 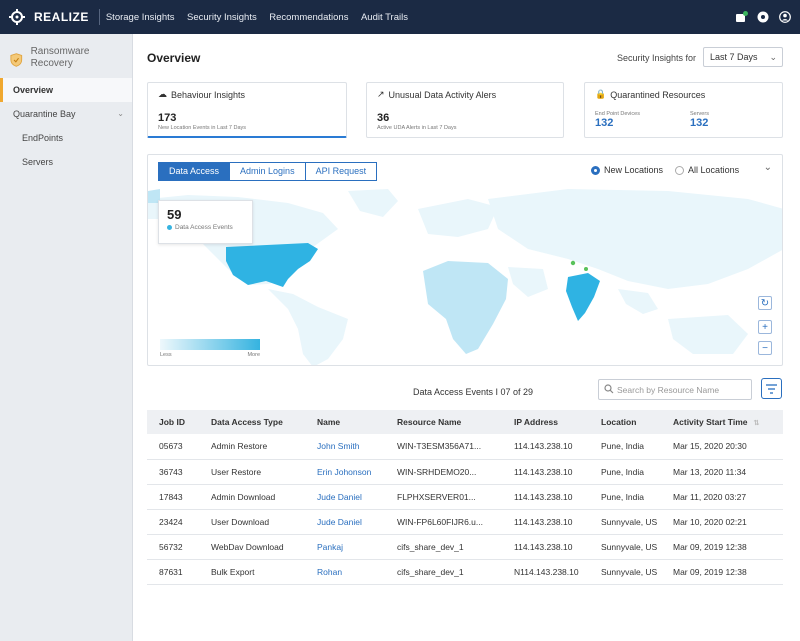 What do you see at coordinates (17, 17) in the screenshot?
I see `logo-icon` at bounding box center [17, 17].